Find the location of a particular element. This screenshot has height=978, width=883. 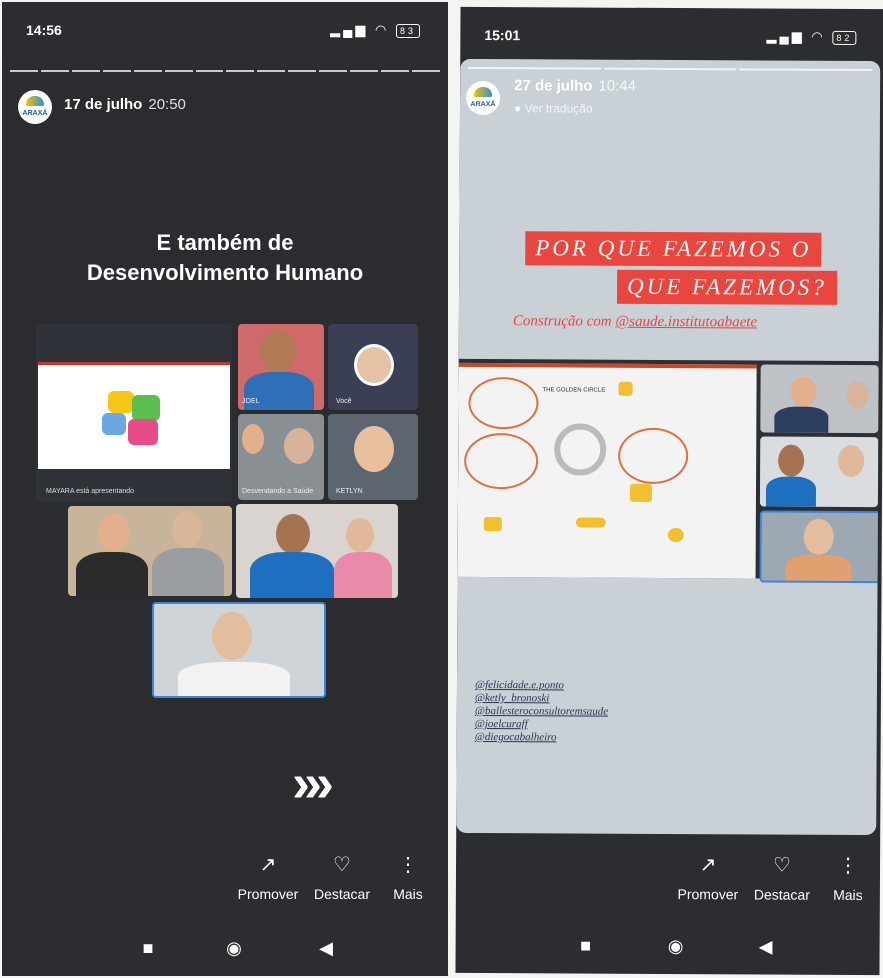

title-banner-line-2: QUE FAZEMOS? is located at coordinates (726, 287).